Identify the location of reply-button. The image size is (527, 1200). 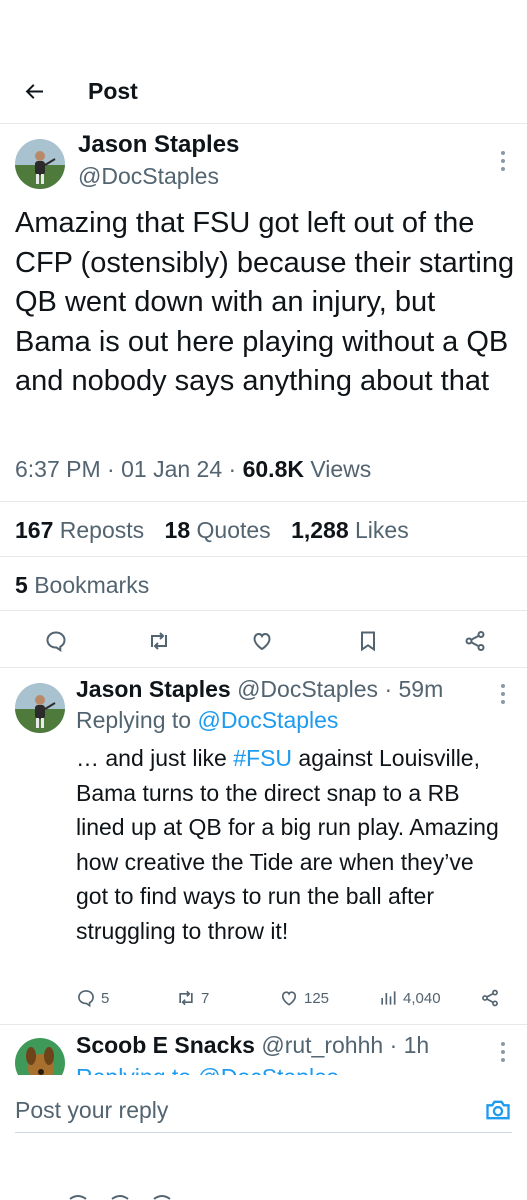
(56, 641).